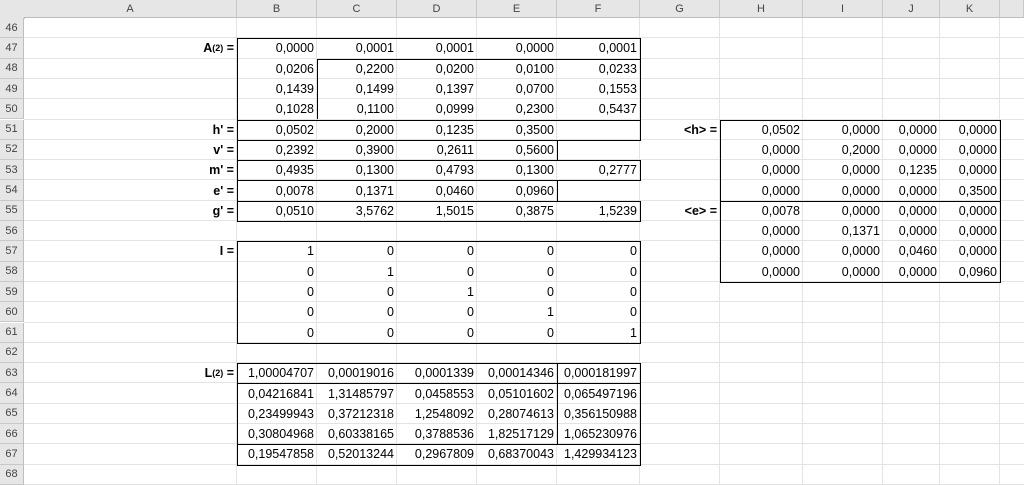 Image resolution: width=1024 pixels, height=485 pixels. I want to click on a2-cell: 0,1028, so click(277, 109).